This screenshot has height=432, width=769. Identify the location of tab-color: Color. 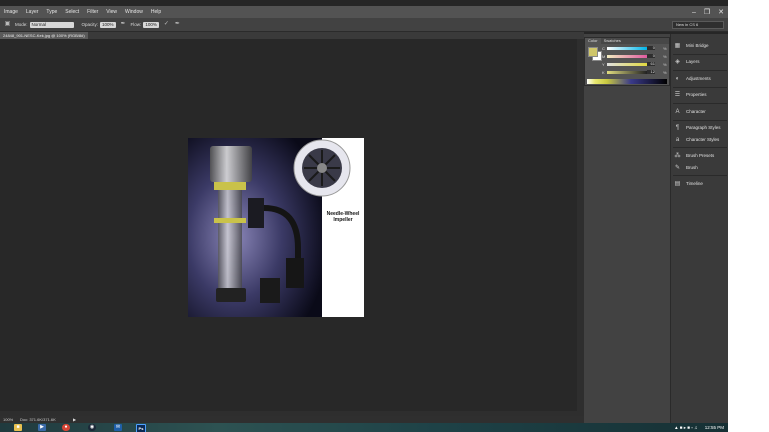
(593, 41).